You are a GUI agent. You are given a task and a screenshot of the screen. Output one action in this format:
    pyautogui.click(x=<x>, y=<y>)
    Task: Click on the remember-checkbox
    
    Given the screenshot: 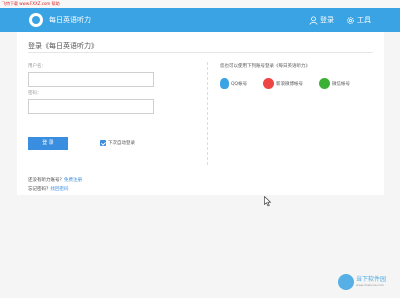 What is the action you would take?
    pyautogui.click(x=103, y=143)
    